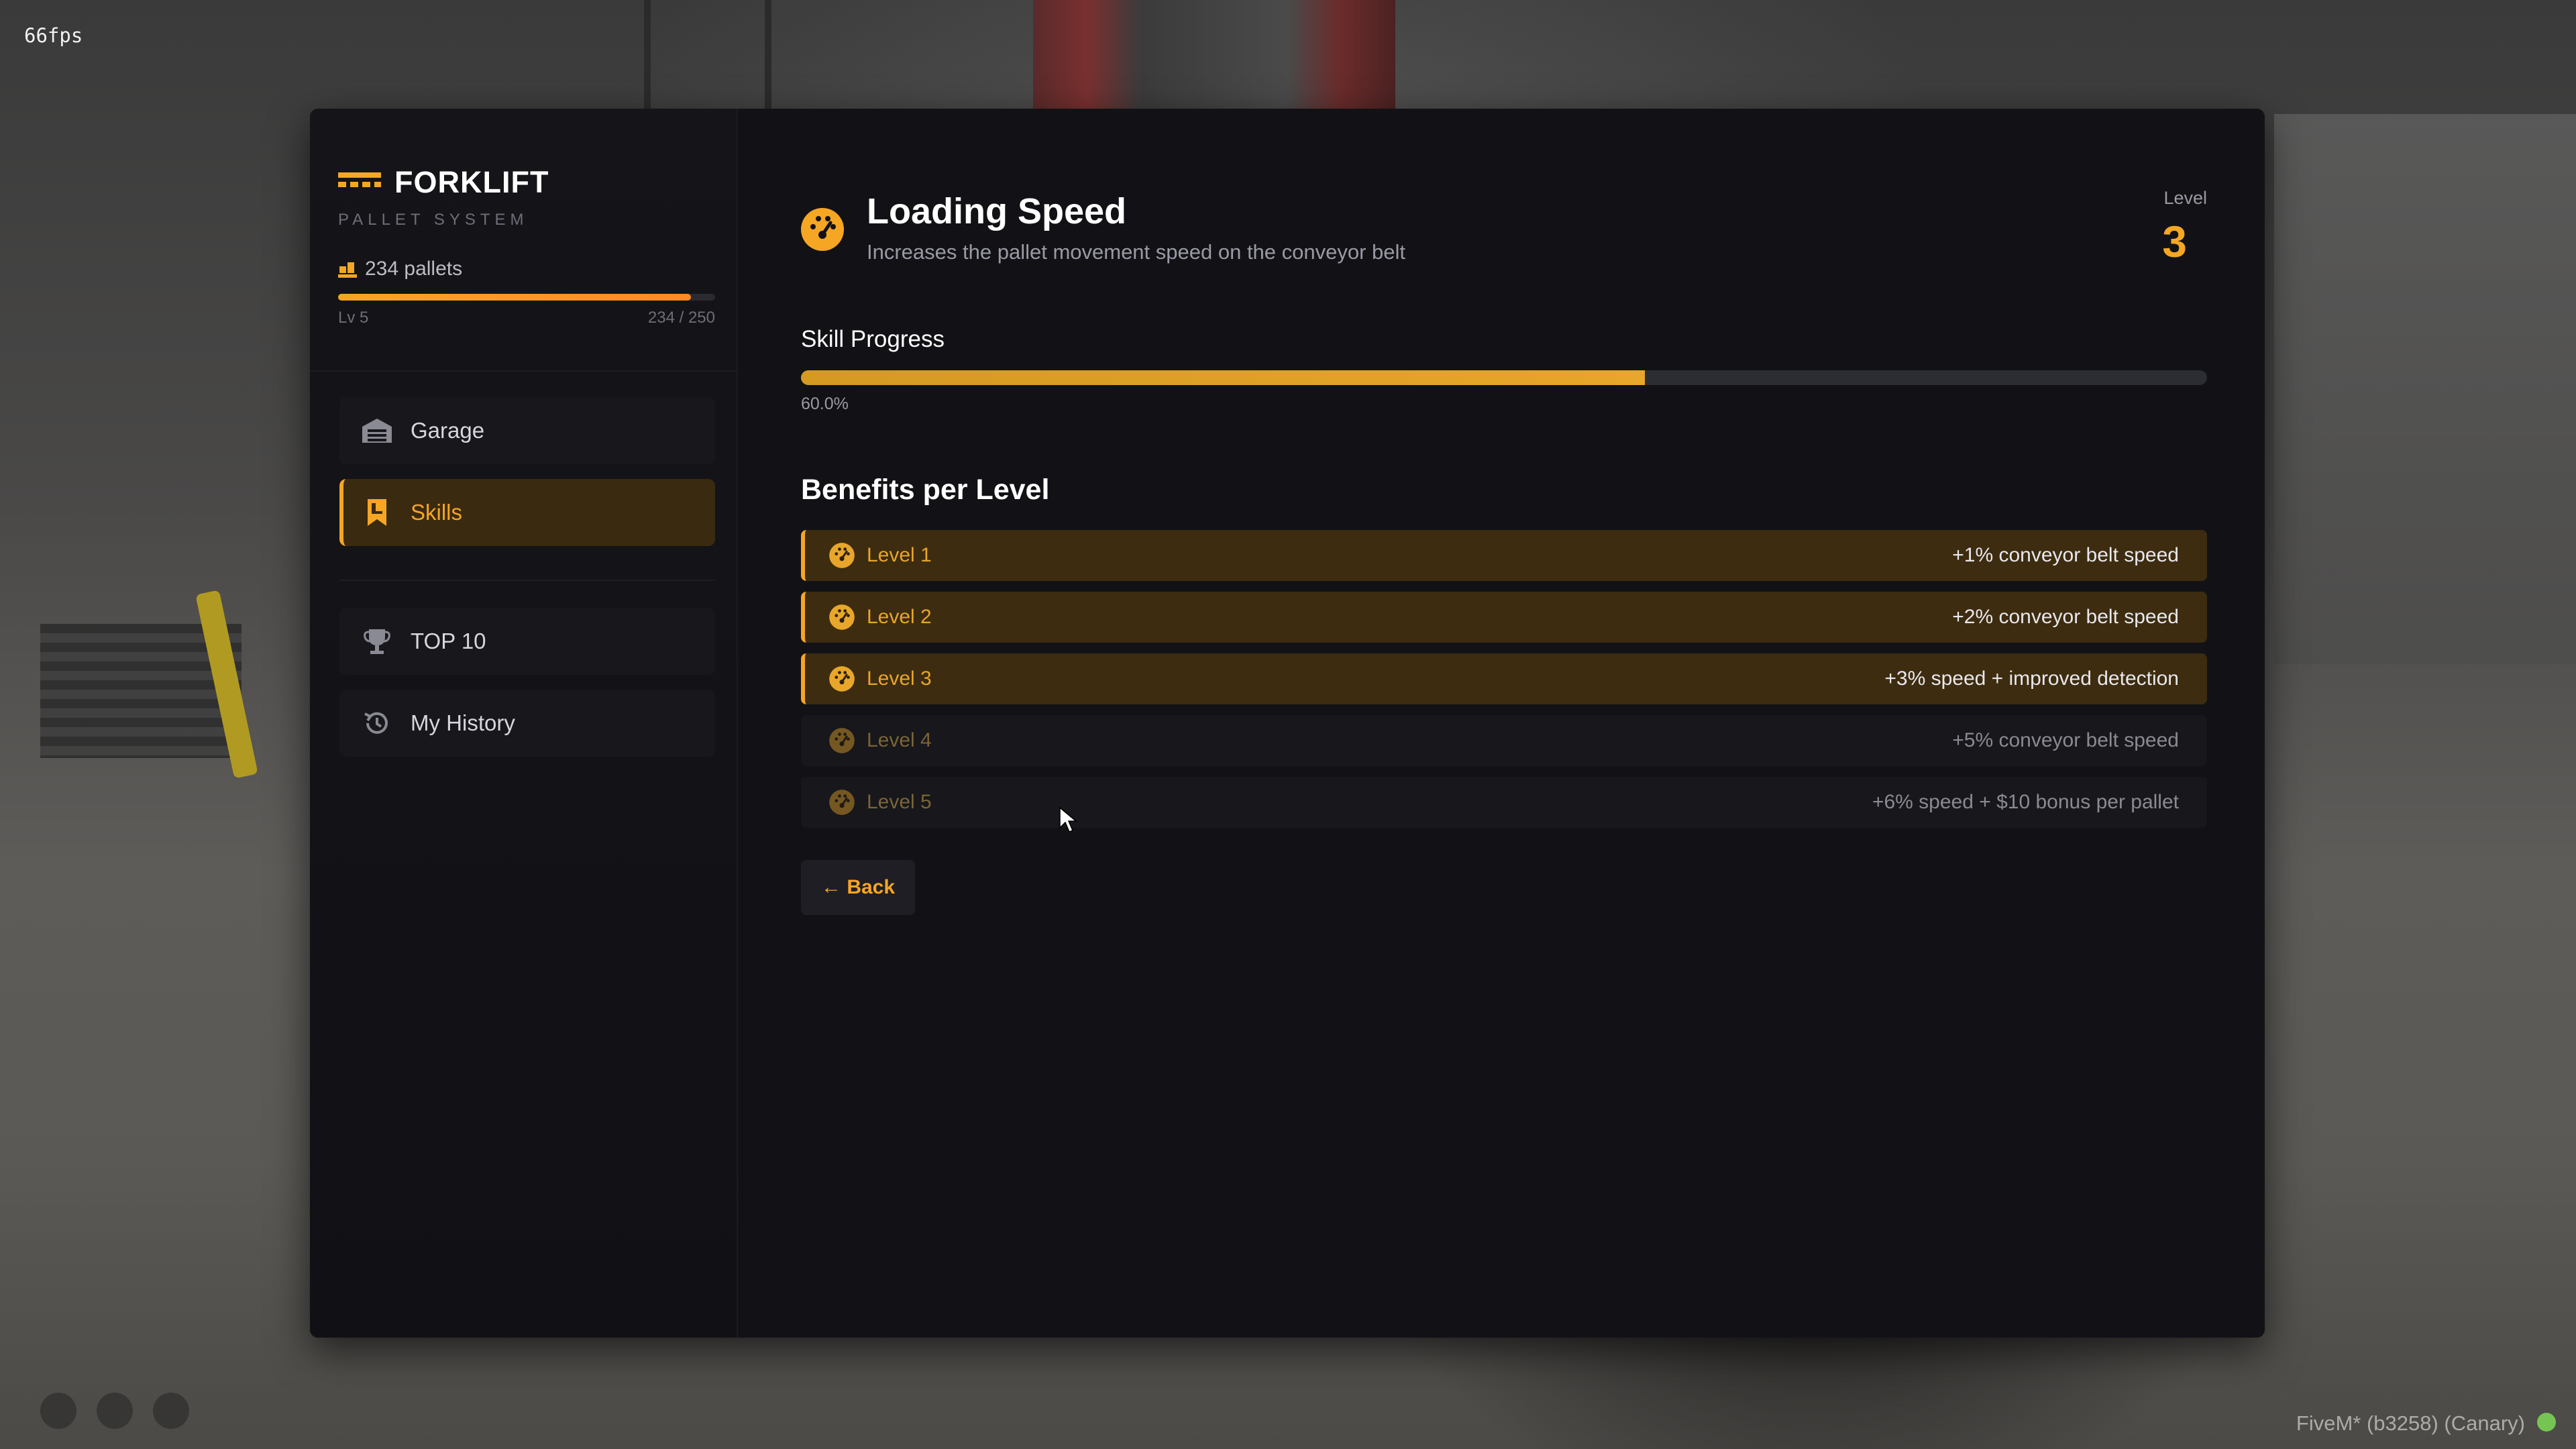  I want to click on phone-icon, so click(171, 1411).